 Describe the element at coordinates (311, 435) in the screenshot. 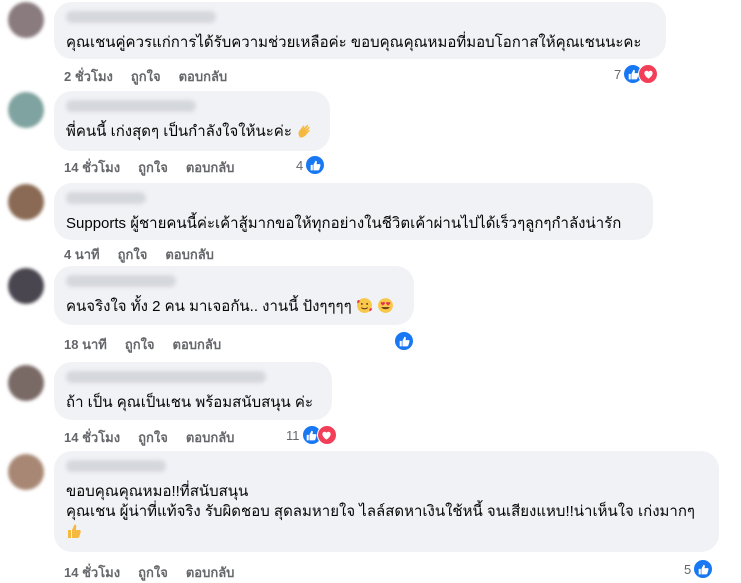

I see `reaction-summary: 11` at that location.